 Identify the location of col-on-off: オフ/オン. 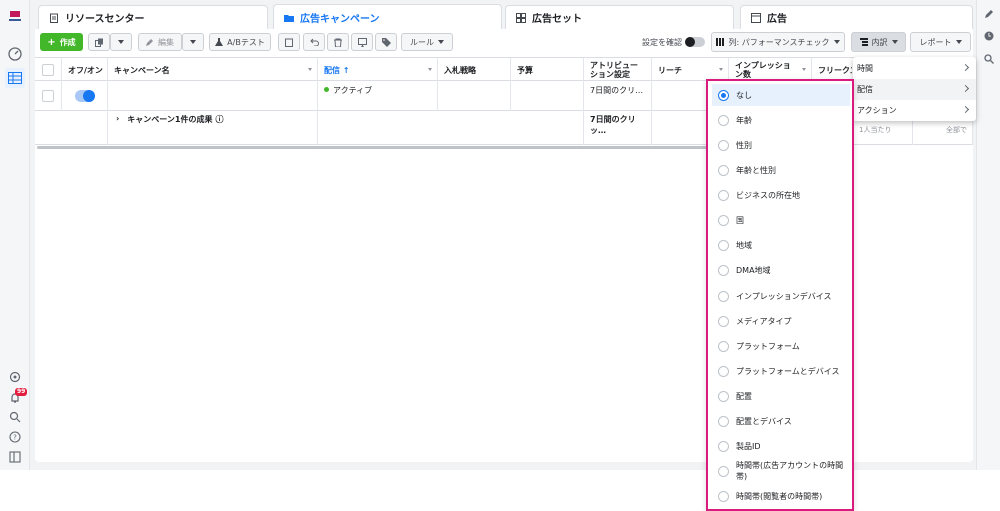
(85, 70).